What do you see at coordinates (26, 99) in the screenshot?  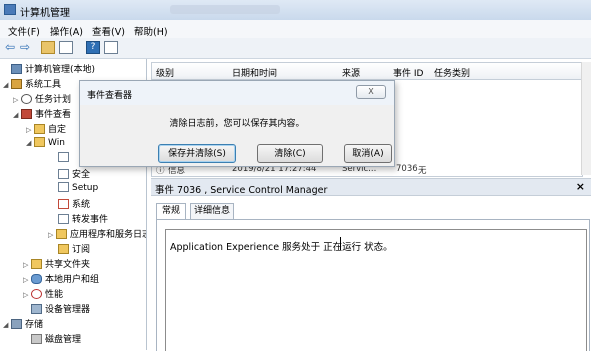 I see `clock-icon` at bounding box center [26, 99].